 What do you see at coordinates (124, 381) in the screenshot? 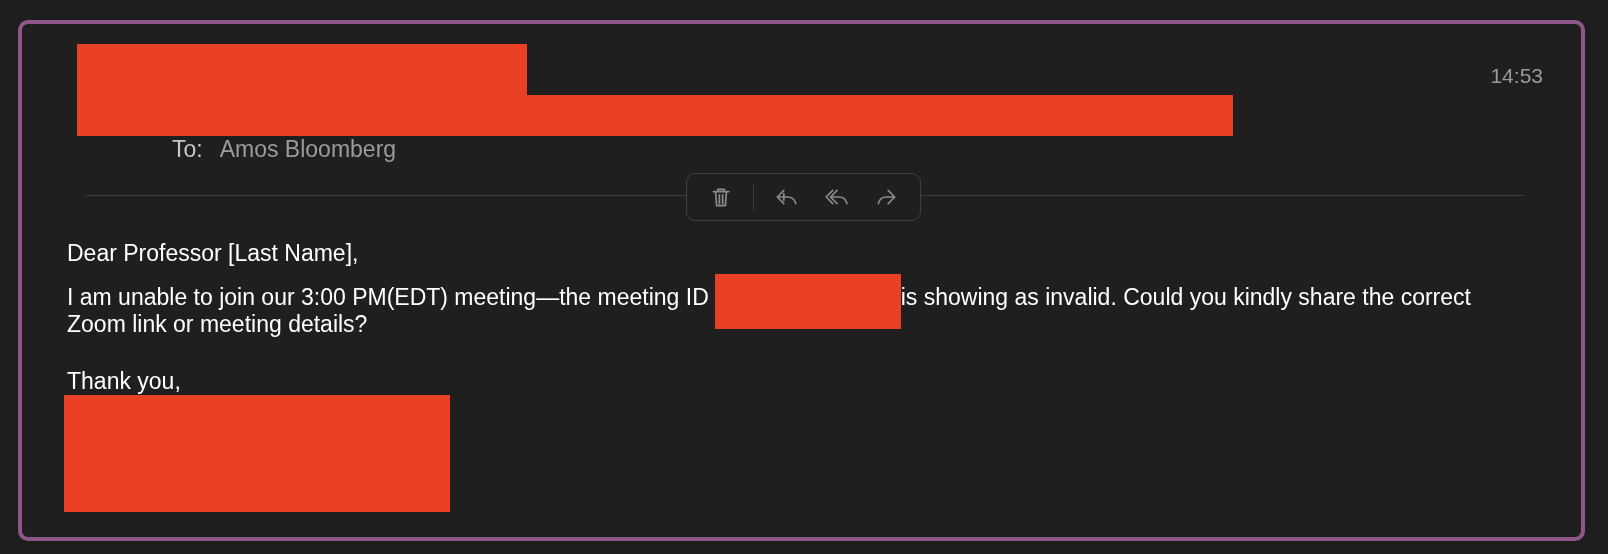
I see `closing-text: Thank you,` at bounding box center [124, 381].